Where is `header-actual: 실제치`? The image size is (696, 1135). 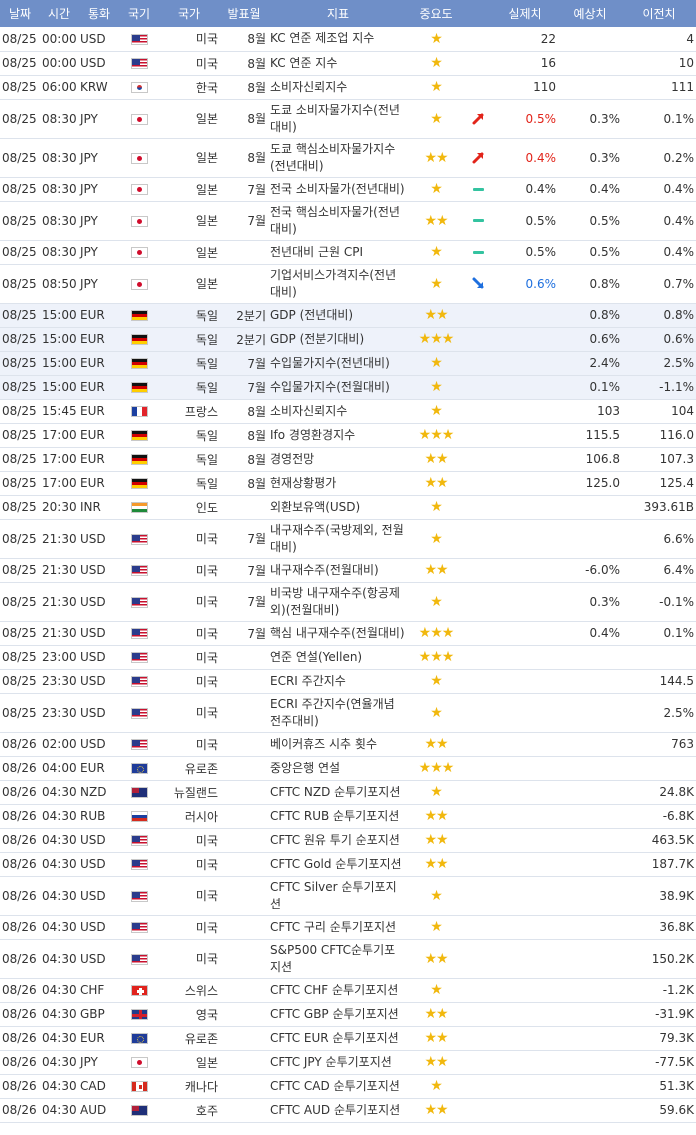
header-actual: 실제치 is located at coordinates (525, 13).